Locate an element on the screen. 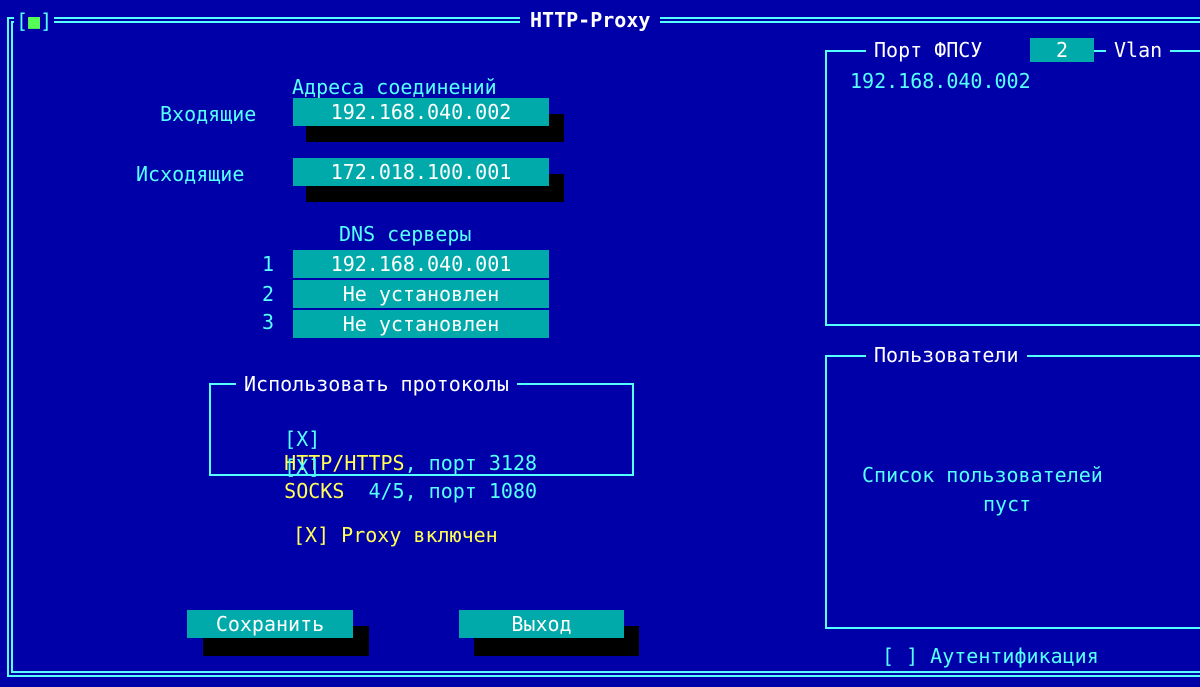 The width and height of the screenshot is (1200, 687). port-number-field: 2 is located at coordinates (1062, 50).